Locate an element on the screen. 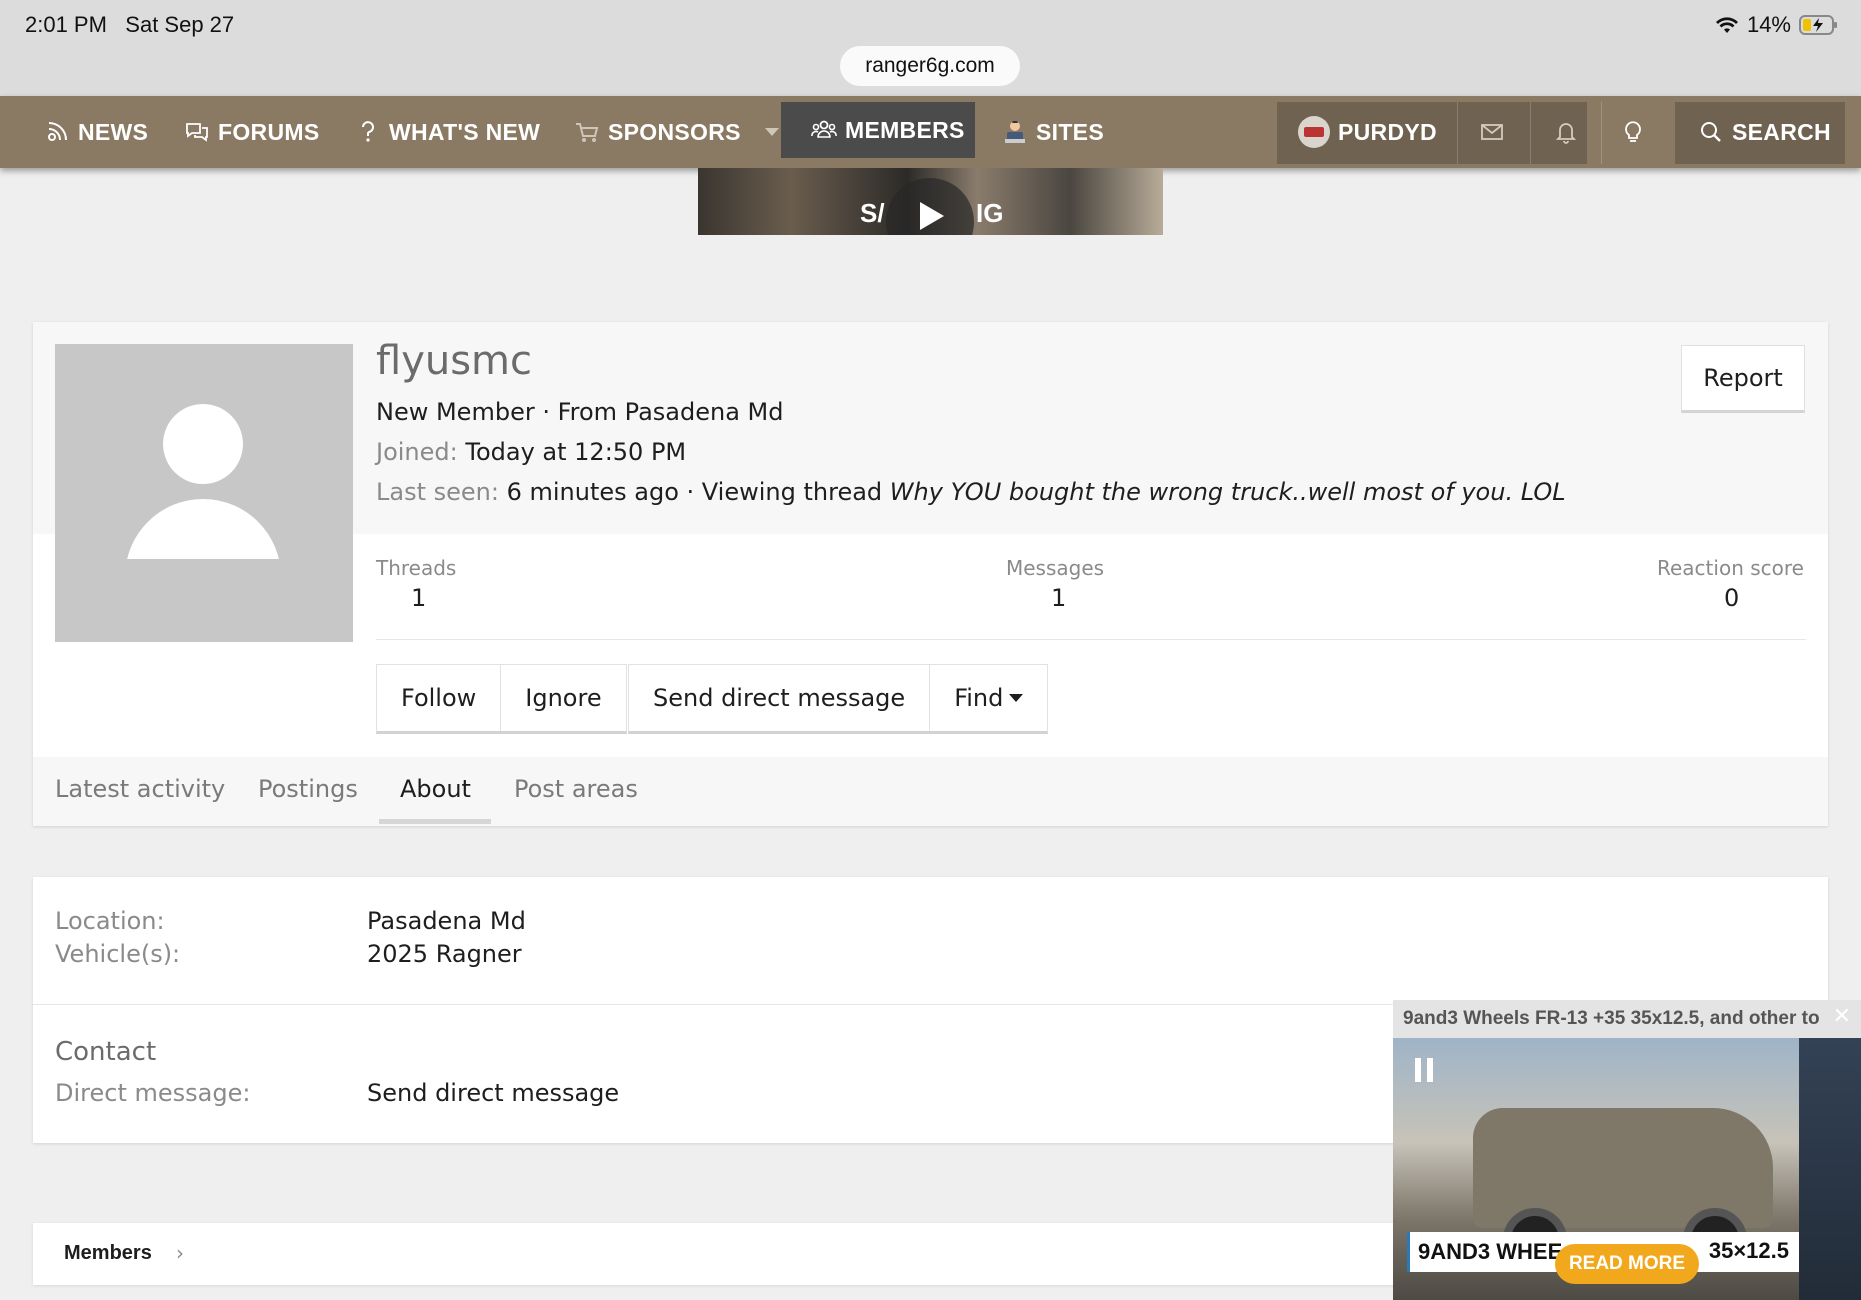 The width and height of the screenshot is (1861, 1300). nav-alerts is located at coordinates (1566, 132).